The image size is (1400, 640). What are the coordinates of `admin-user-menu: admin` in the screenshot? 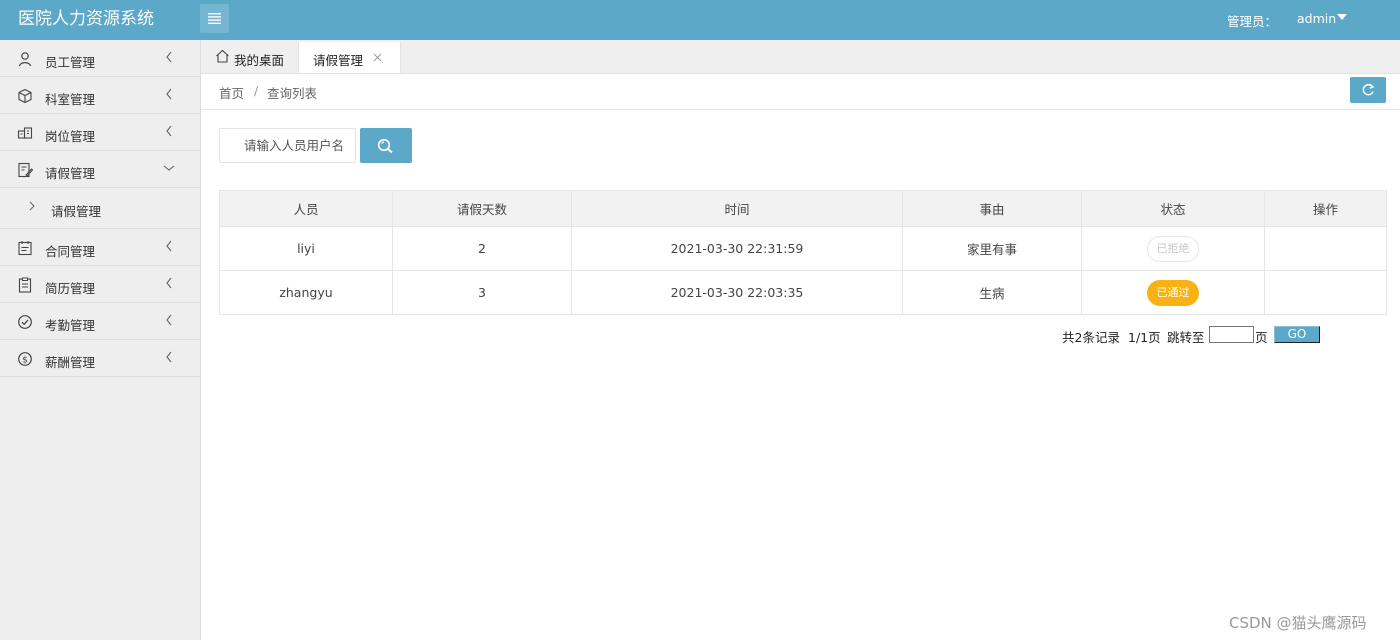 It's located at (1316, 18).